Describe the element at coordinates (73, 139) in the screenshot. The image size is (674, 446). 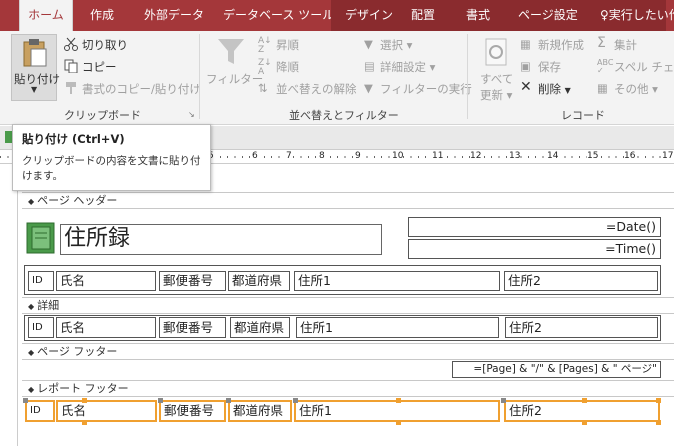
I see `tooltip-title: 貼り付け (Ctrl+V)` at that location.